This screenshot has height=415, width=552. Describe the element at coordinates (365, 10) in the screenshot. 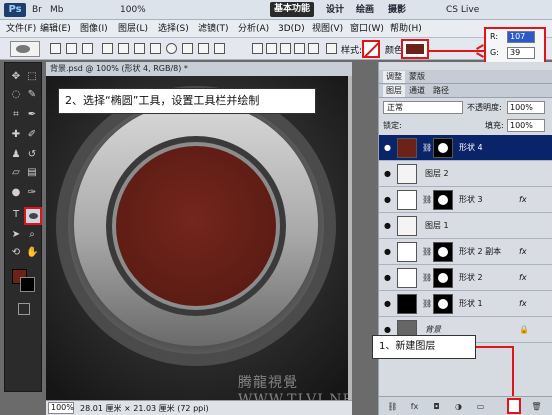

I see `workspace-painting-button: 绘画` at that location.